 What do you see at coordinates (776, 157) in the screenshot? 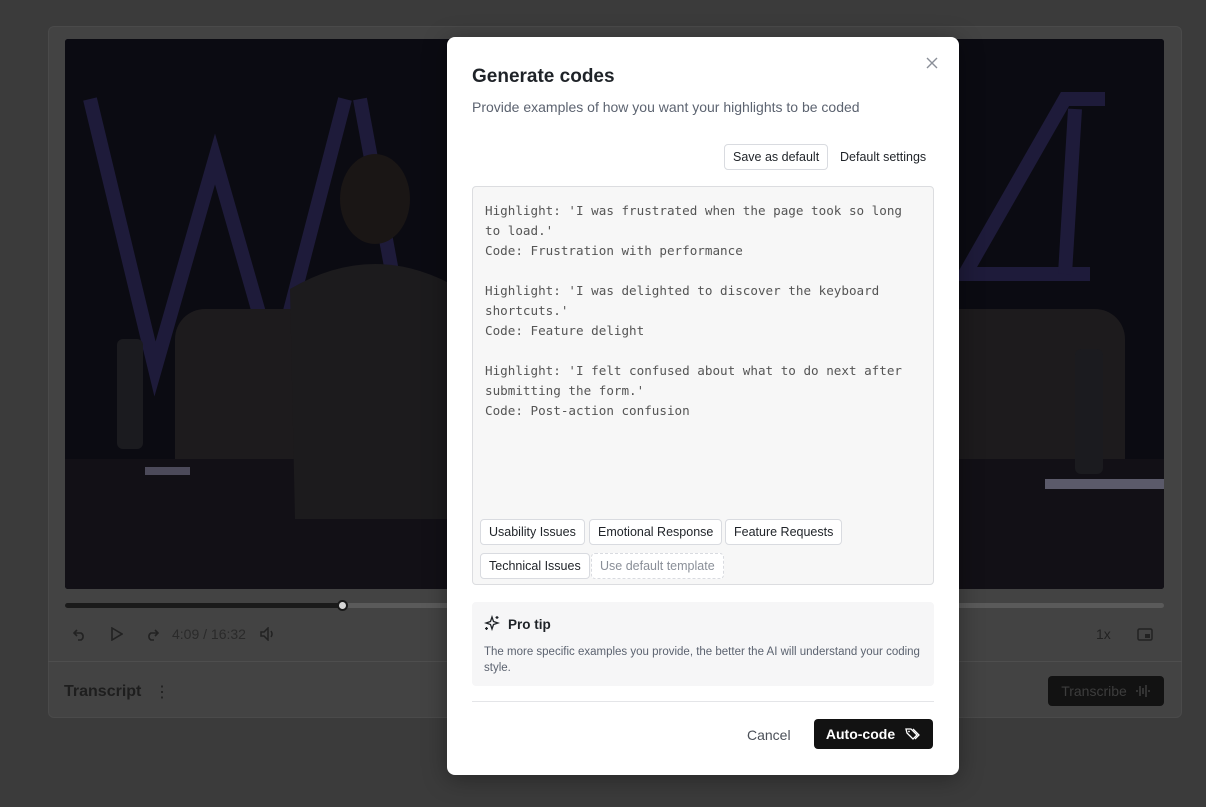
I see `save-as-default-button: Save as default` at bounding box center [776, 157].